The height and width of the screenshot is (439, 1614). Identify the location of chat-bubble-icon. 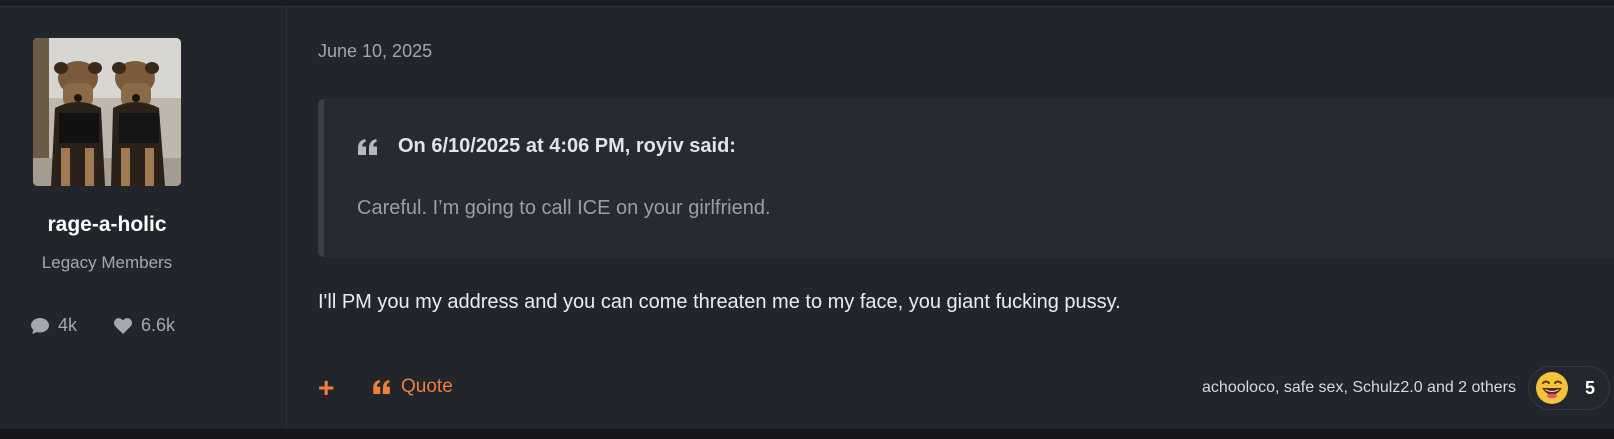
(40, 325).